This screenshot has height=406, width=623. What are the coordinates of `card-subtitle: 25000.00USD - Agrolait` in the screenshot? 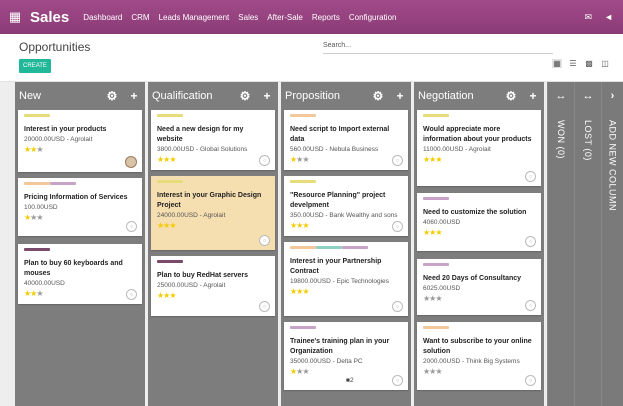 It's located at (191, 285).